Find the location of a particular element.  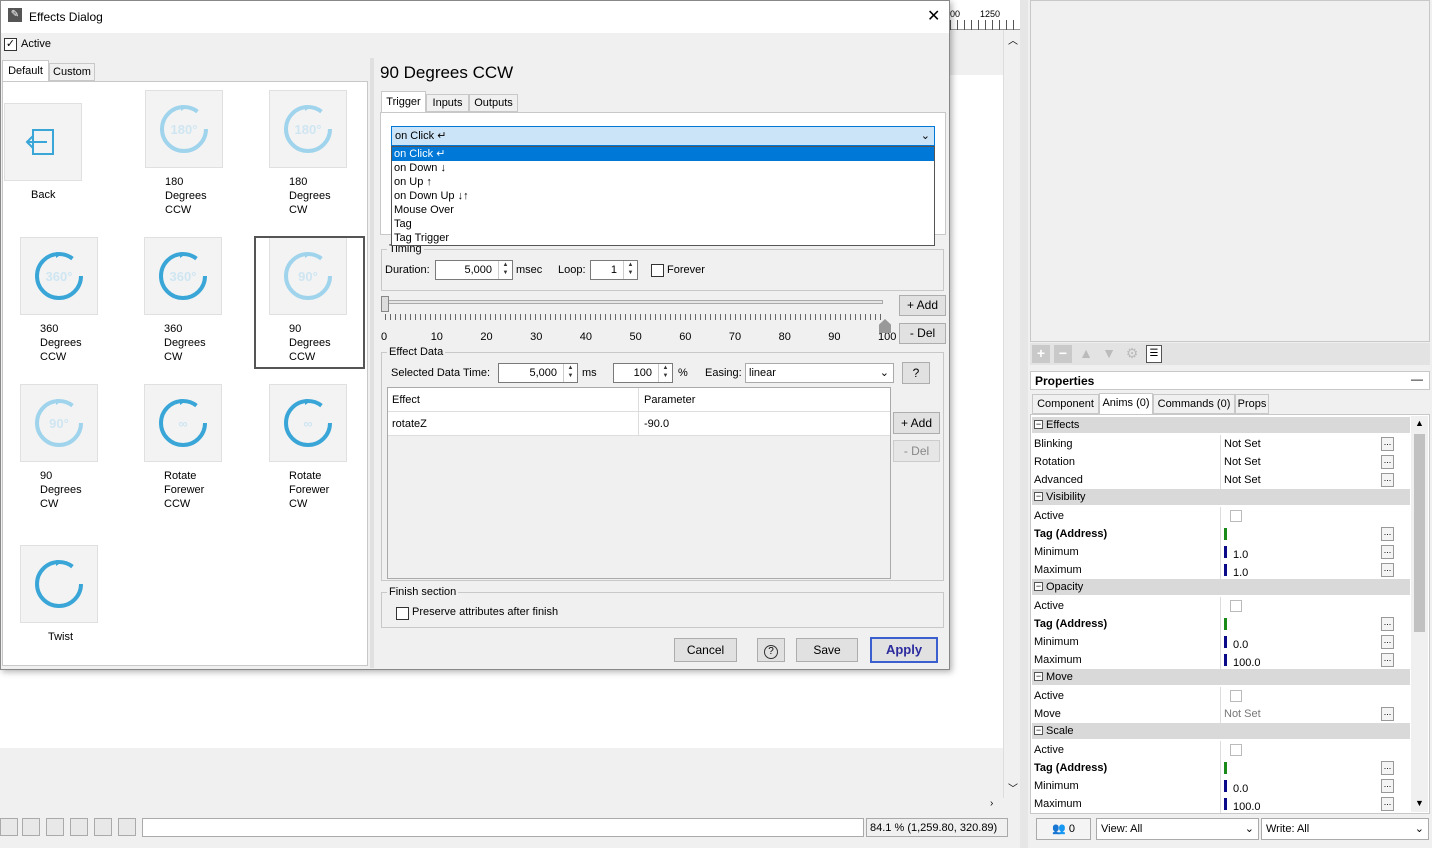

horizontal-scrollbar: › is located at coordinates (501, 805).